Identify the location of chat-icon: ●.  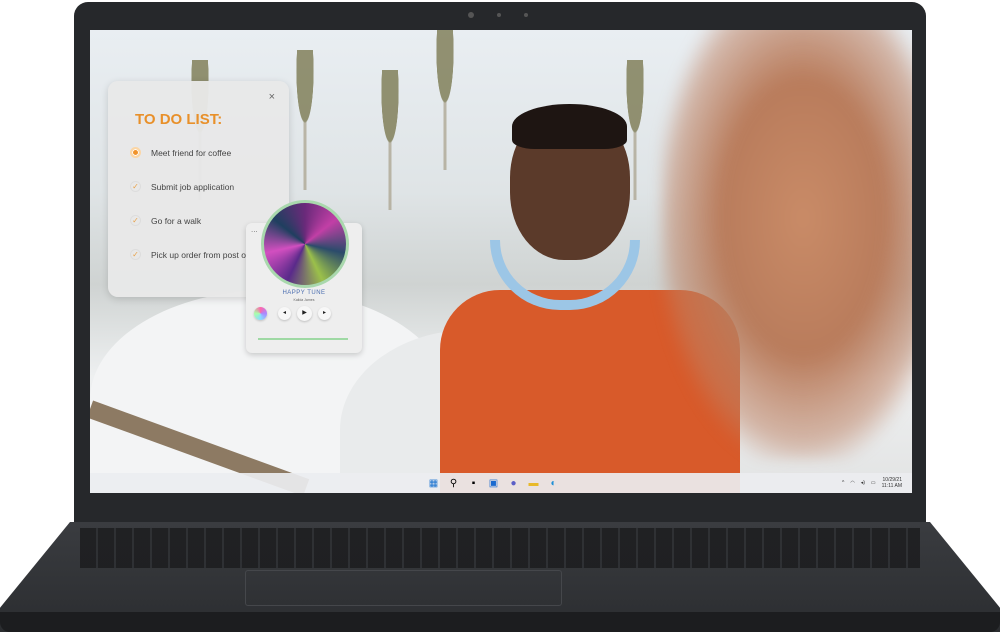
(513, 483).